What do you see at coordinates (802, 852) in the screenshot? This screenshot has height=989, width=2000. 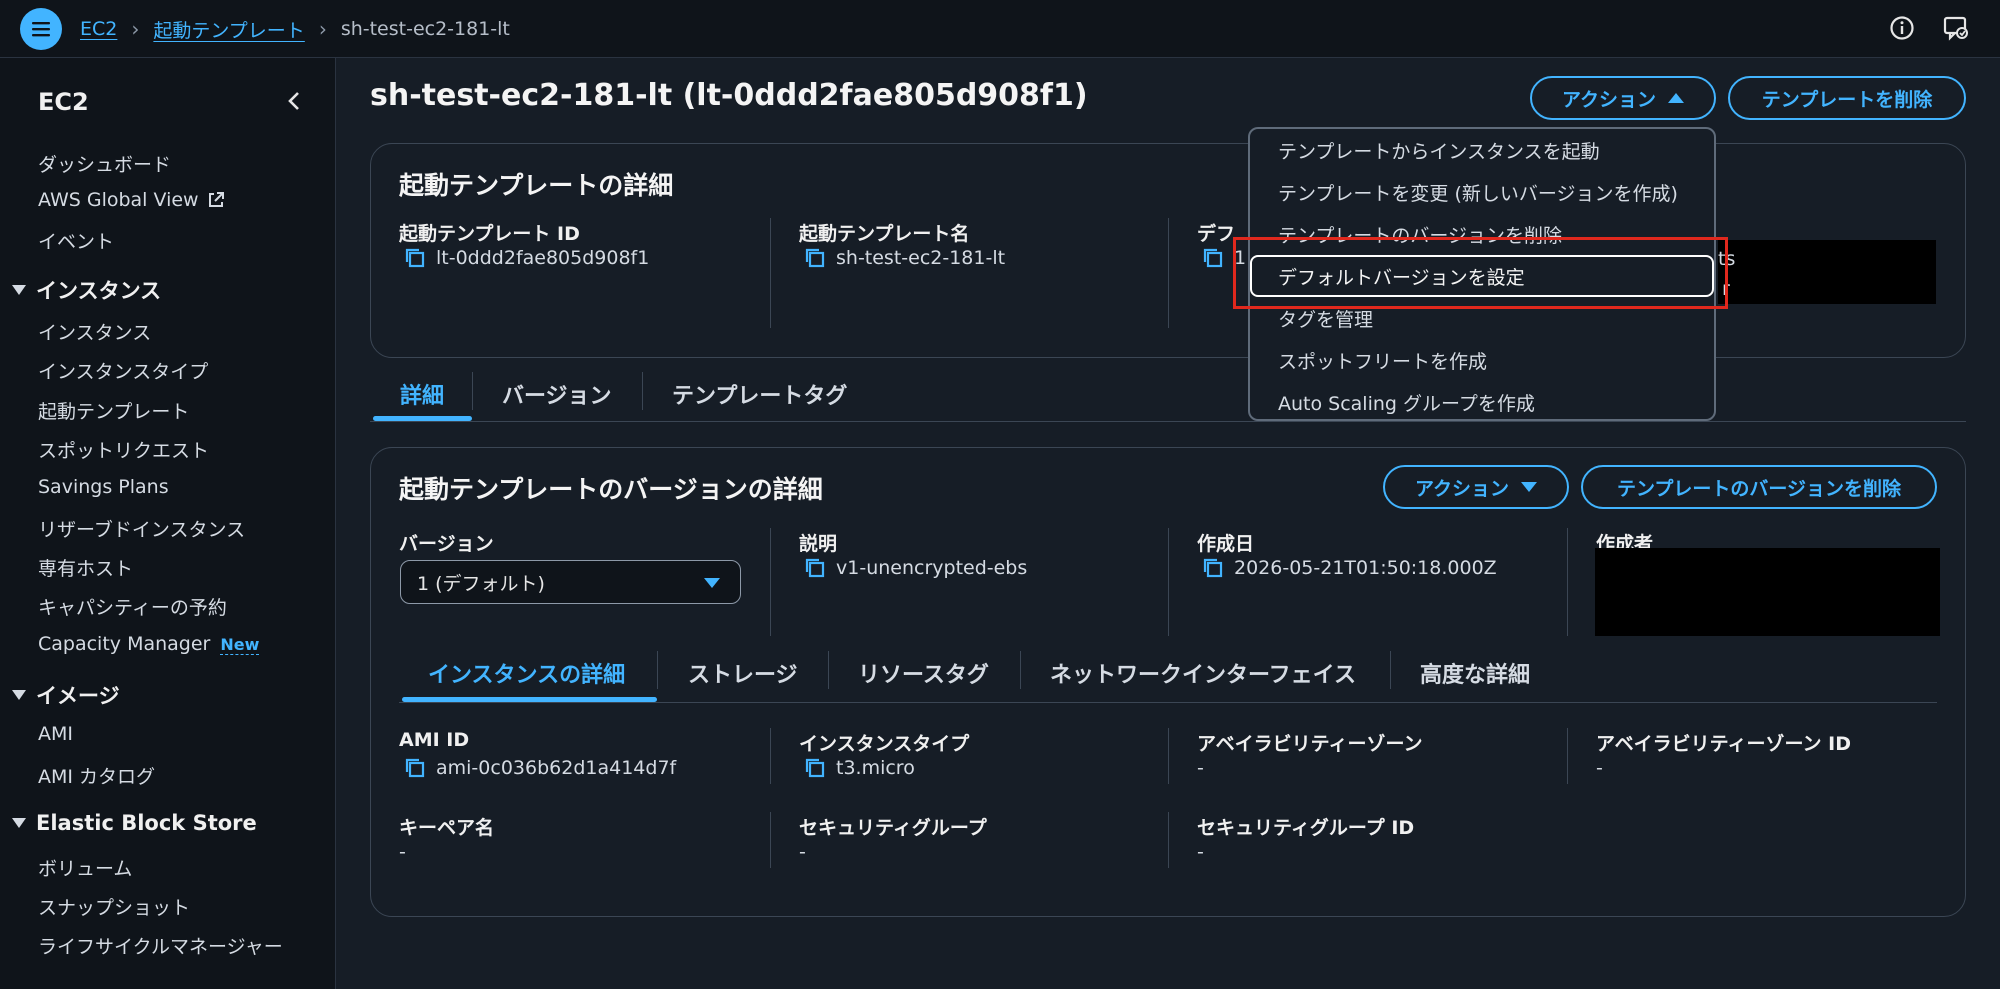 I see `security-group-value: -` at bounding box center [802, 852].